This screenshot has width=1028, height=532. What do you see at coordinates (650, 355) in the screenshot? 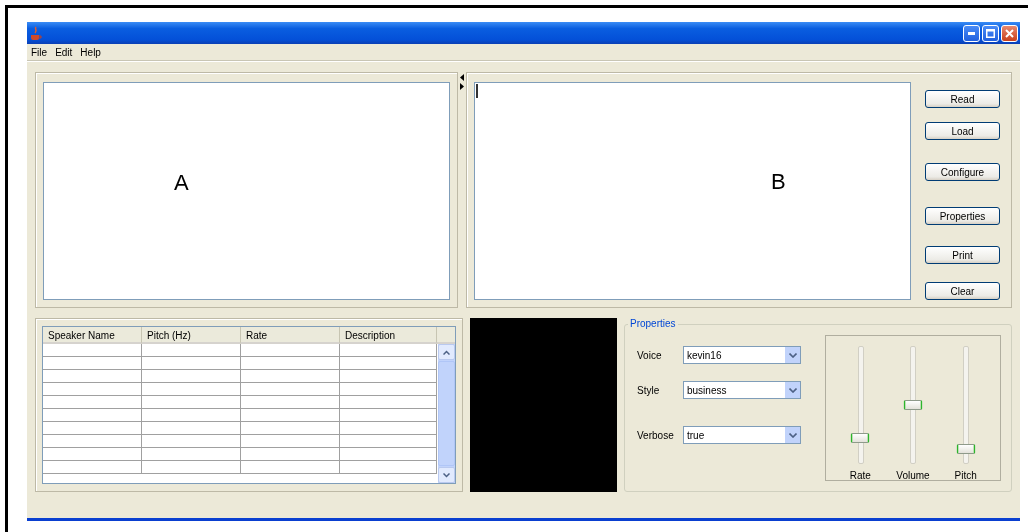
I see `field-label: Voice` at bounding box center [650, 355].